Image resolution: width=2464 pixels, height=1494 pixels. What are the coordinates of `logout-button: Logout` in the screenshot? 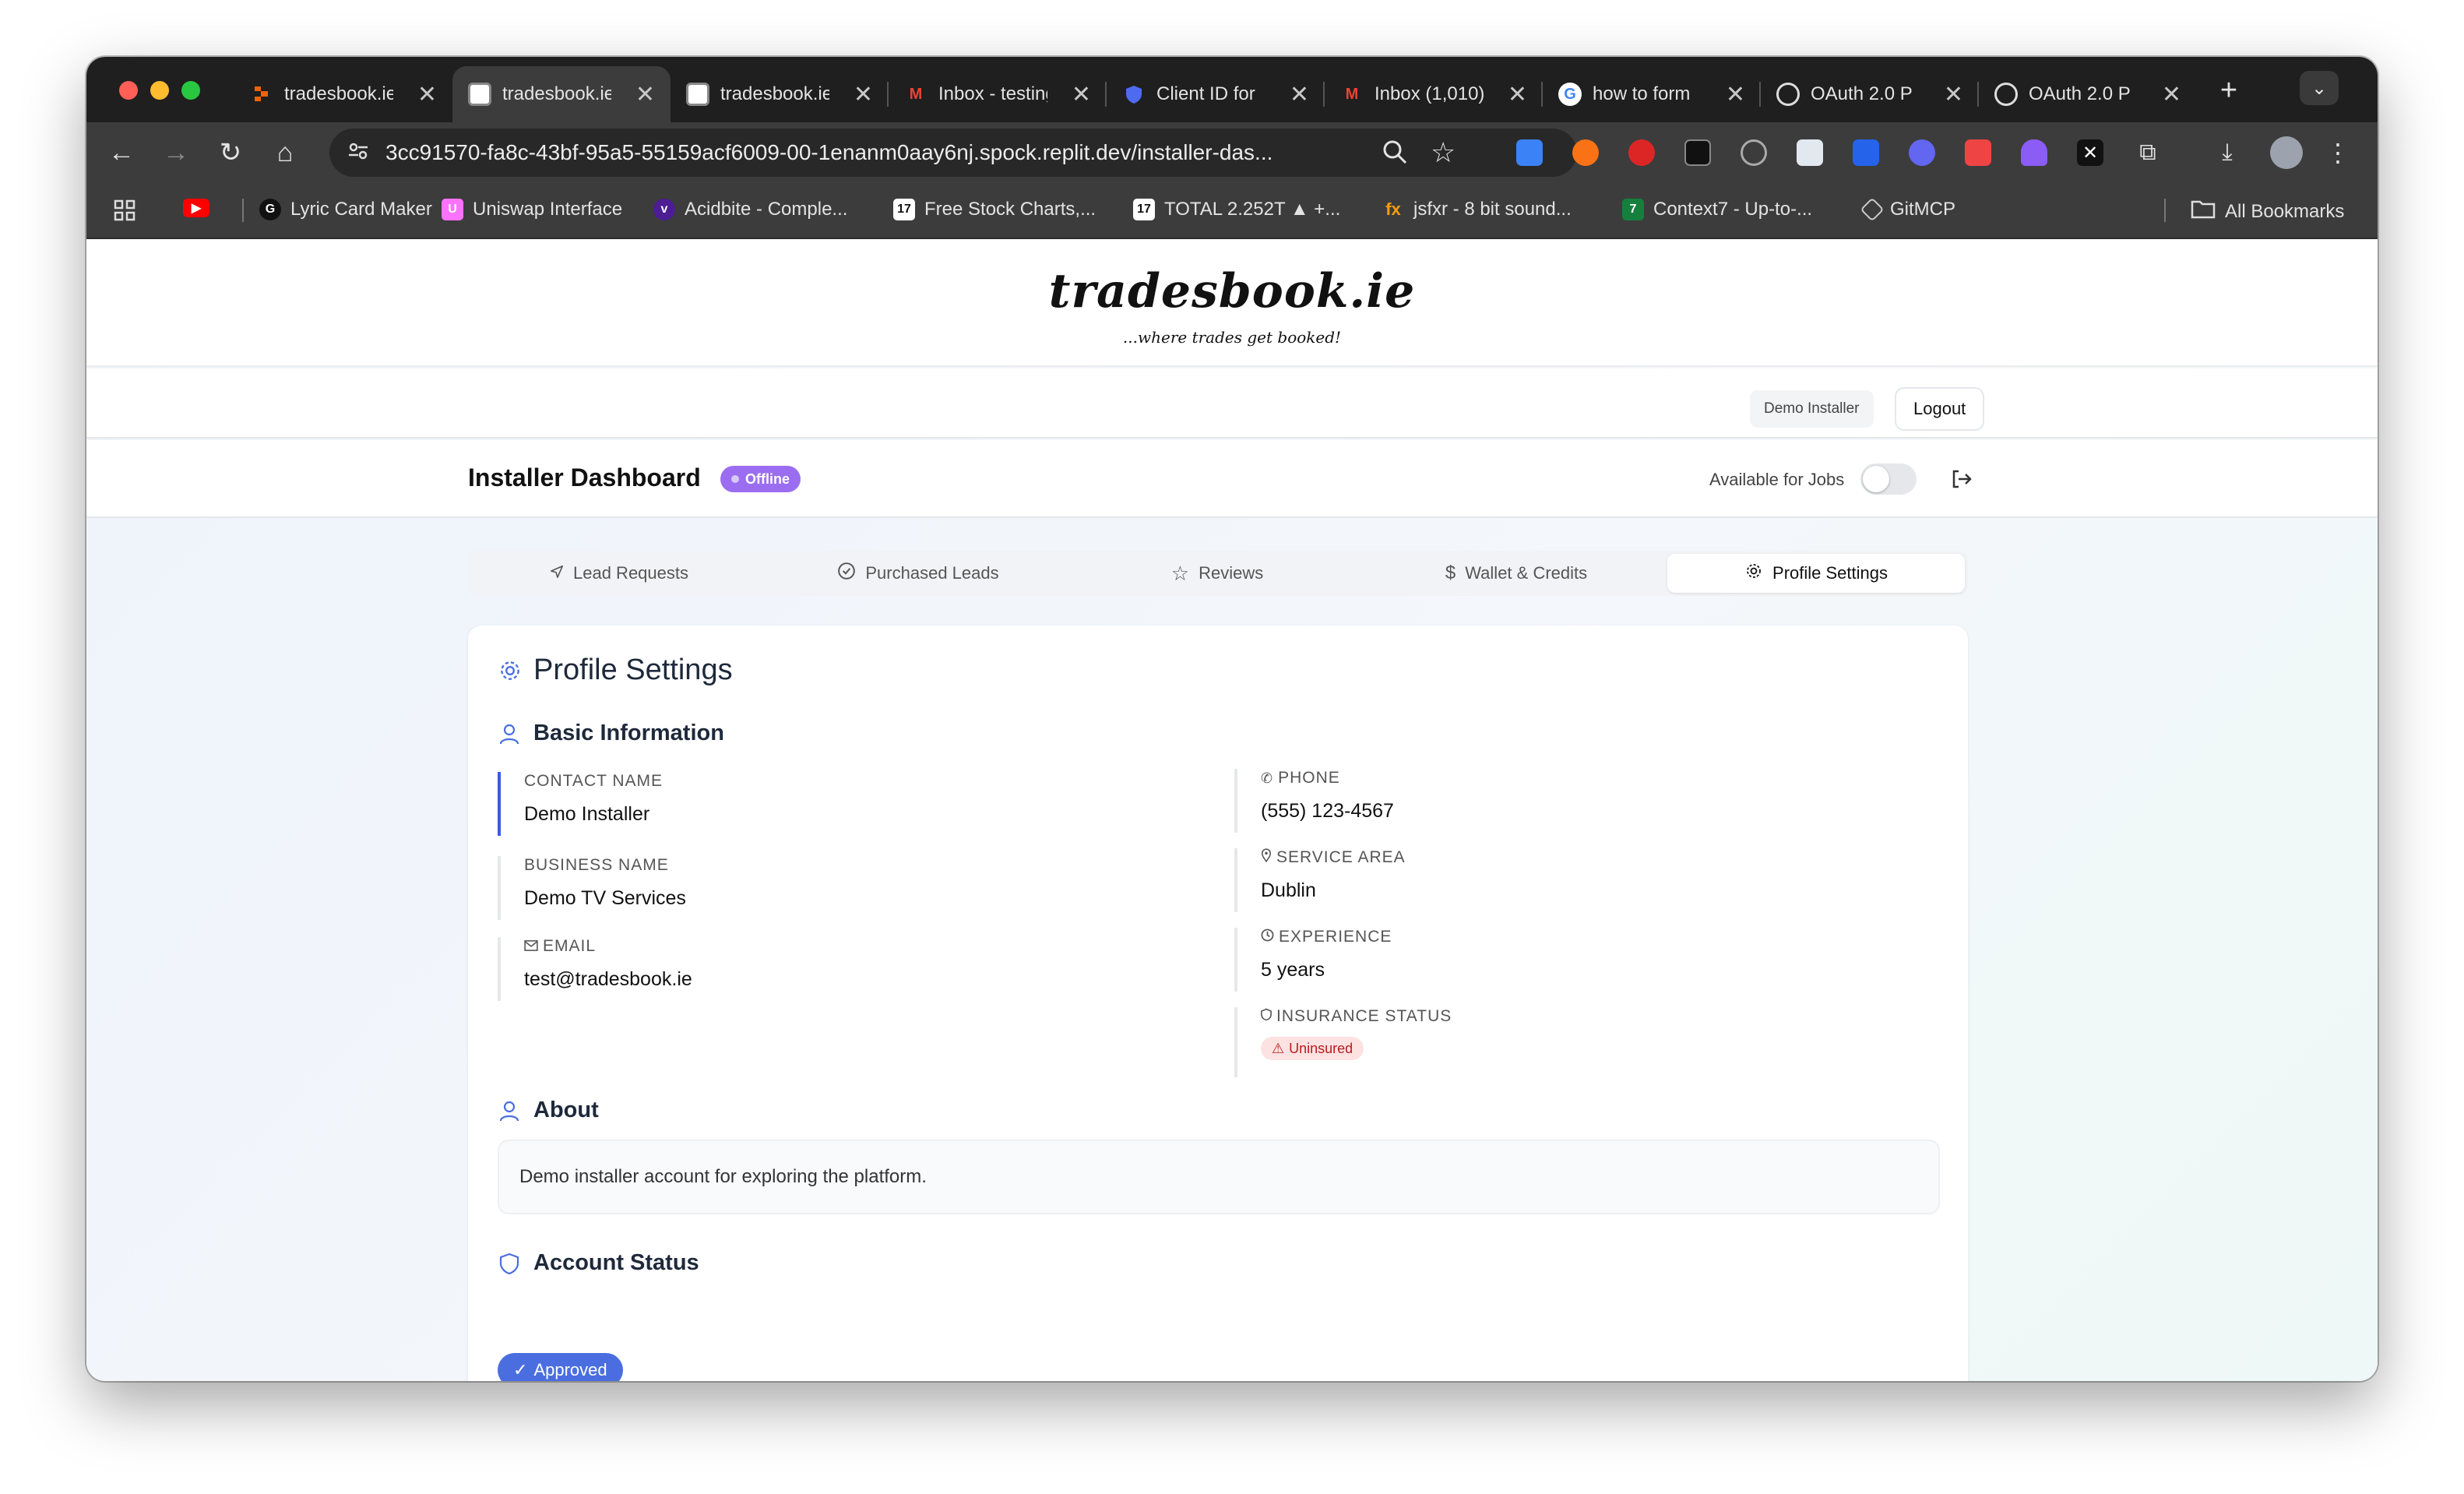 It's located at (1940, 409).